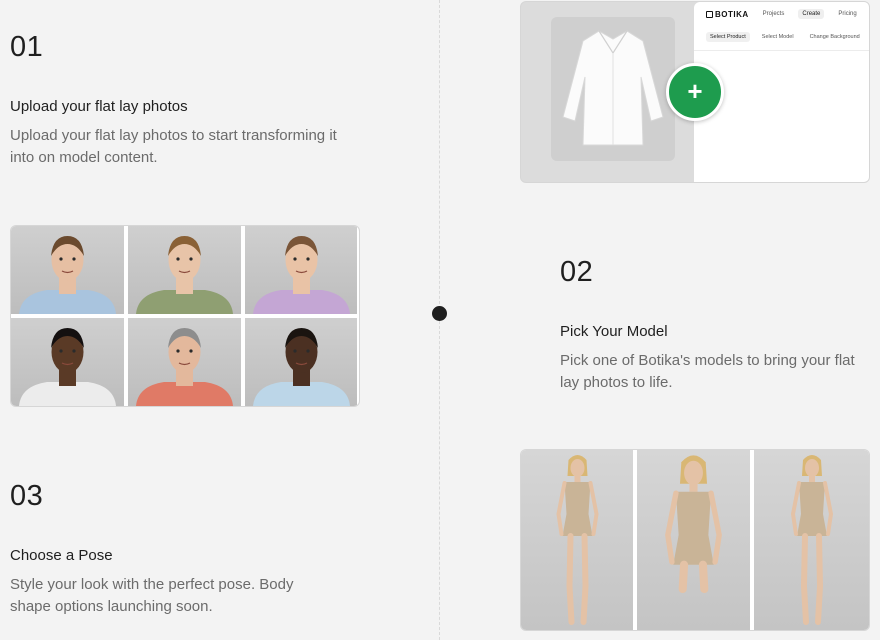 The image size is (880, 640). What do you see at coordinates (778, 37) in the screenshot?
I see `tab-select-model: Select Model` at bounding box center [778, 37].